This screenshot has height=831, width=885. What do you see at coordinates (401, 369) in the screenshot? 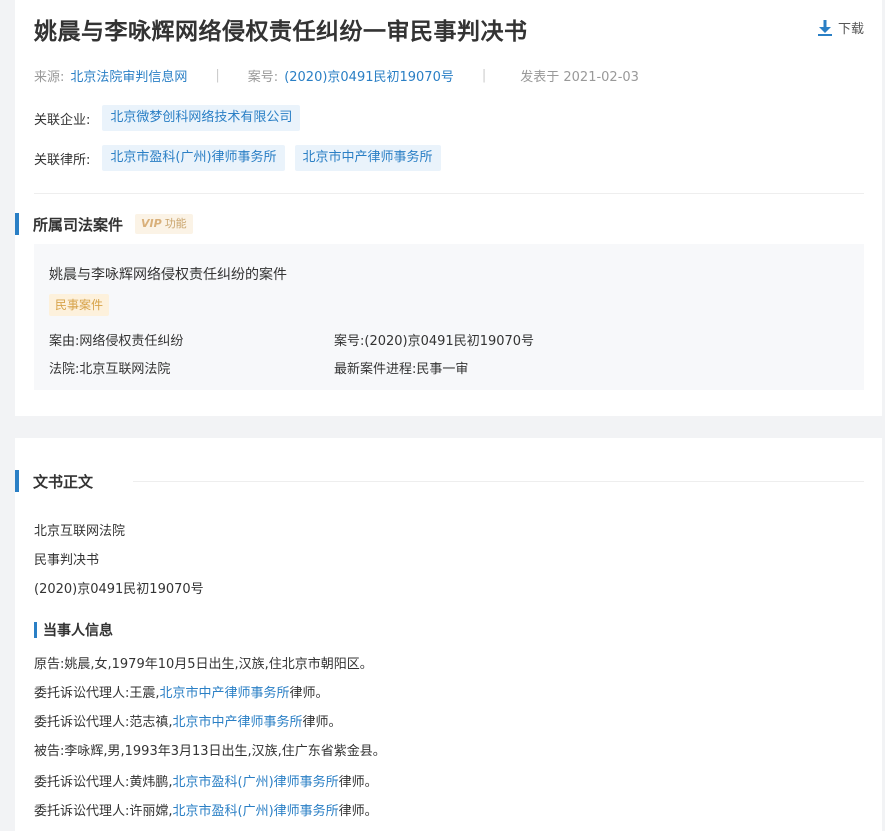
I see `case-progress: 最新案件进程:民事一审` at bounding box center [401, 369].